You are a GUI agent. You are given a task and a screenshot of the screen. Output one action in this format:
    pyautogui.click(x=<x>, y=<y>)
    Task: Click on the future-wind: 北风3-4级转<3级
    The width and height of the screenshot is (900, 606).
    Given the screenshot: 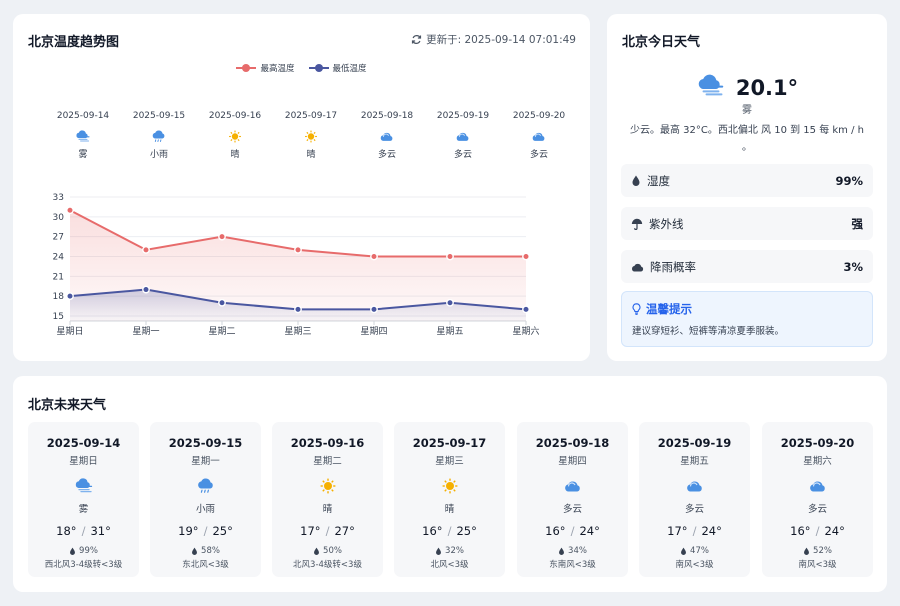 What is the action you would take?
    pyautogui.click(x=327, y=565)
    